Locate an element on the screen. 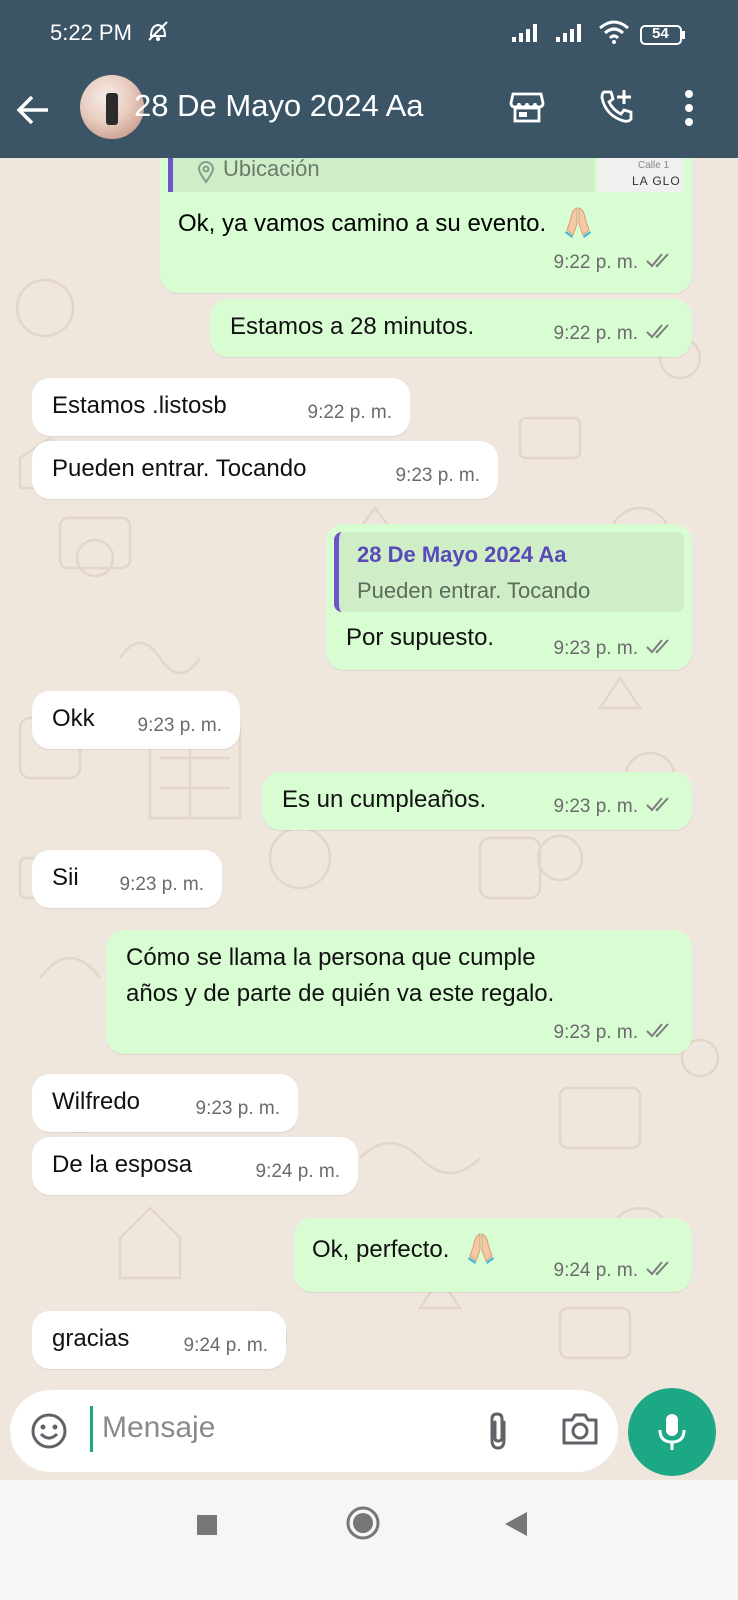 Image resolution: width=738 pixels, height=1600 pixels. mute-icon is located at coordinates (158, 33).